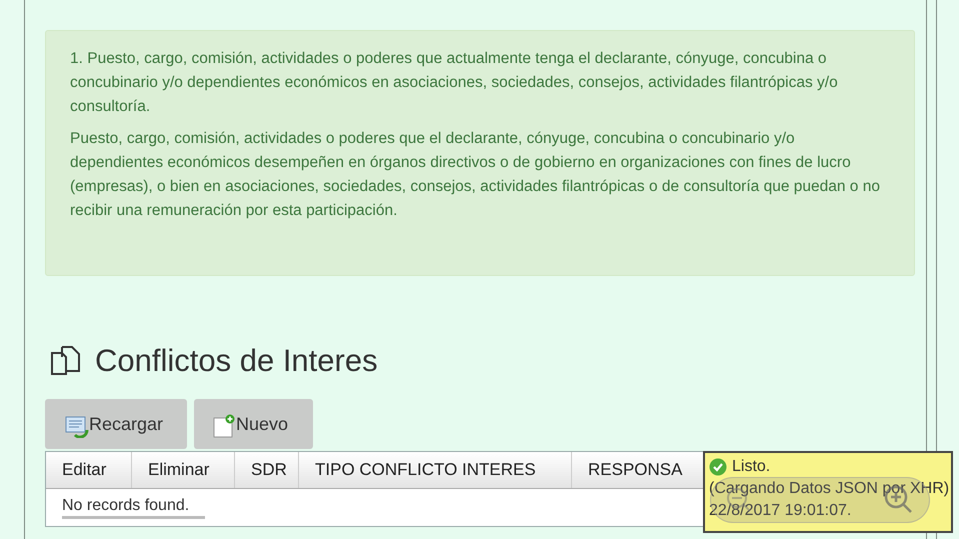 Image resolution: width=959 pixels, height=539 pixels. Describe the element at coordinates (435, 470) in the screenshot. I see `column-header: TIPO CONFLICTO INTERES` at that location.